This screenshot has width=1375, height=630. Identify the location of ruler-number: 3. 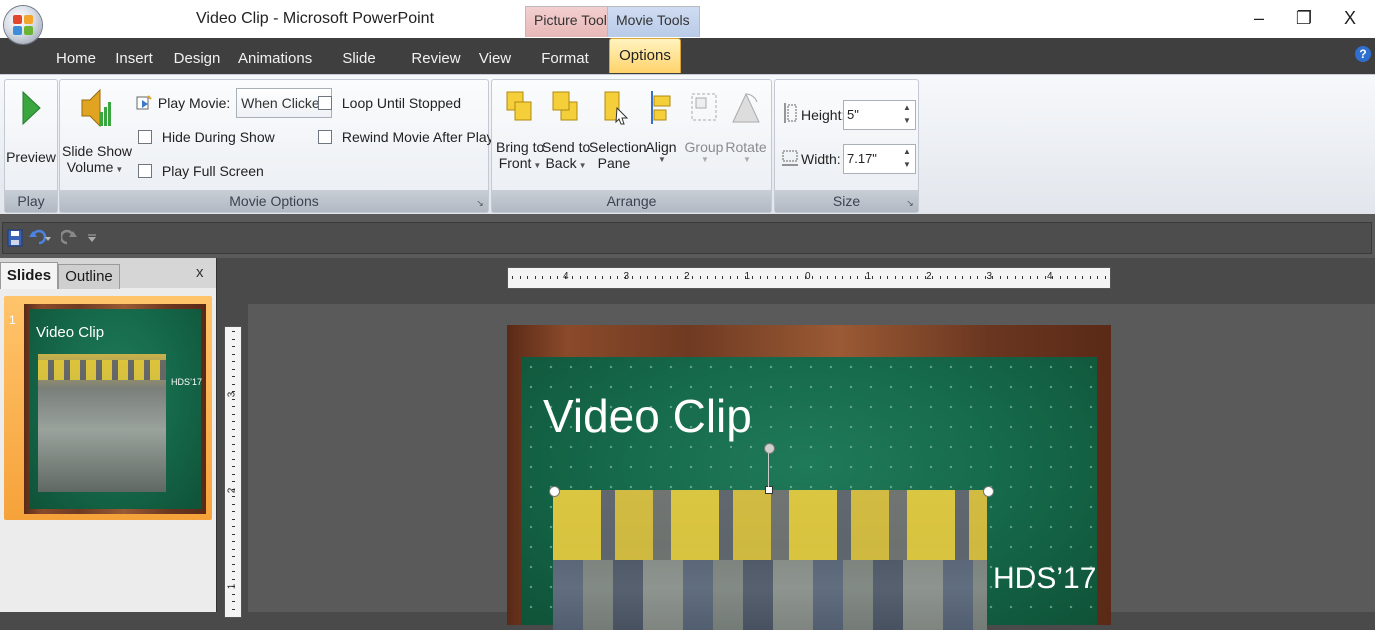
(232, 394).